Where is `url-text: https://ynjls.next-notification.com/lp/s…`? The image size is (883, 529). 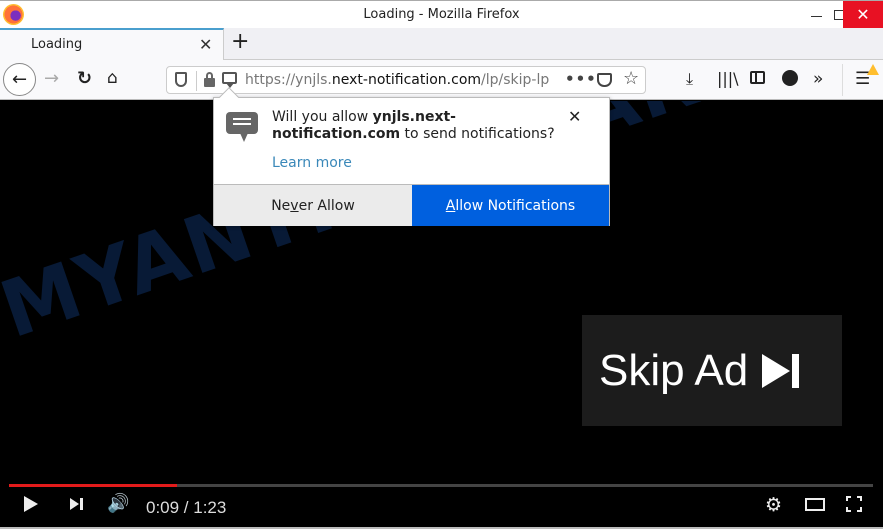
url-text: https://ynjls.next-notification.com/lp/s… is located at coordinates (405, 80).